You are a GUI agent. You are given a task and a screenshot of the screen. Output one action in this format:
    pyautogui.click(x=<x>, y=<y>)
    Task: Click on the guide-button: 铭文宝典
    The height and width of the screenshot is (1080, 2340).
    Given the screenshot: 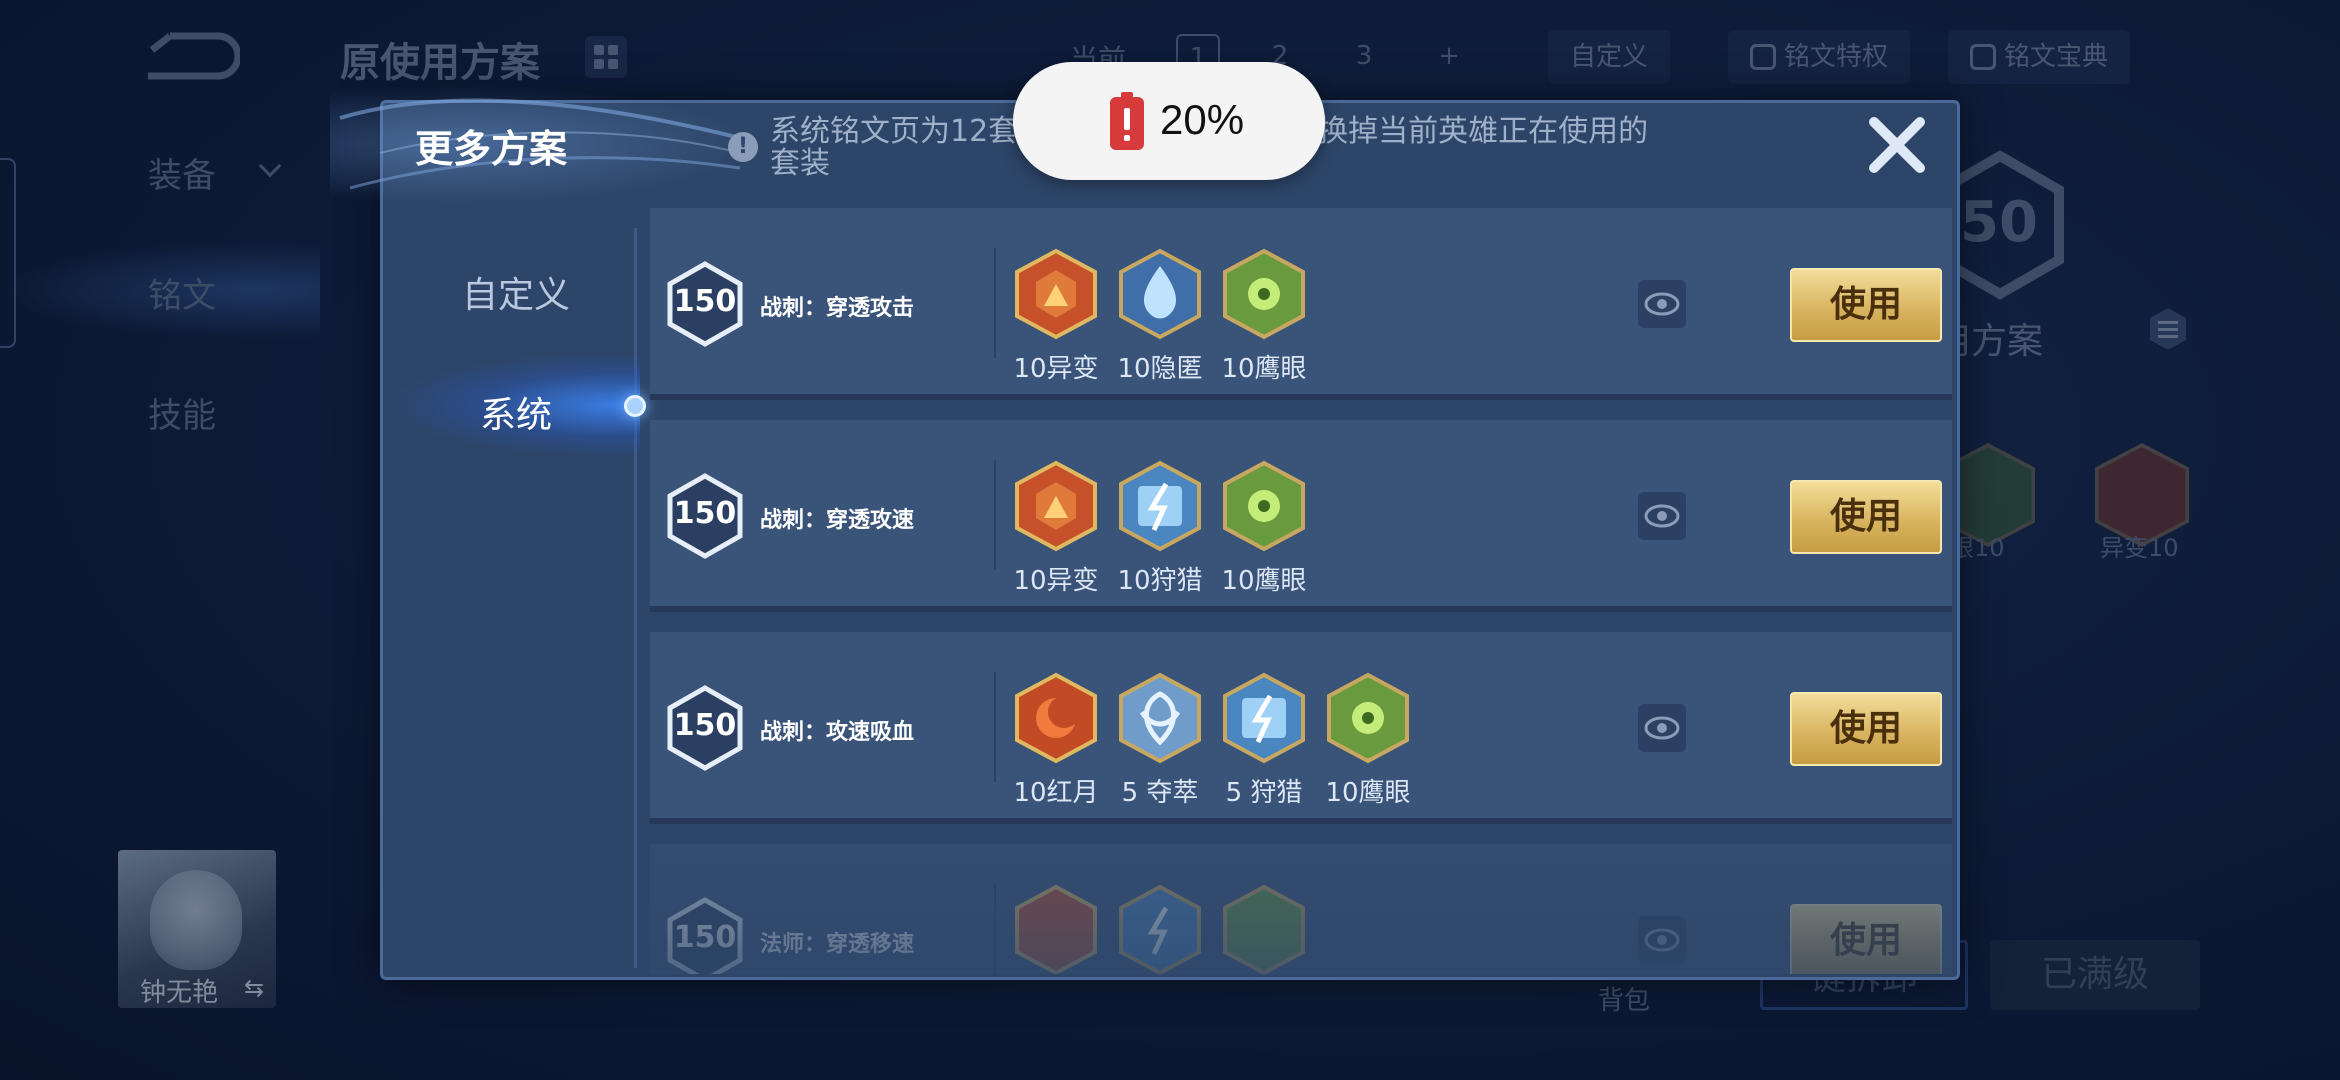 What is the action you would take?
    pyautogui.click(x=2039, y=57)
    